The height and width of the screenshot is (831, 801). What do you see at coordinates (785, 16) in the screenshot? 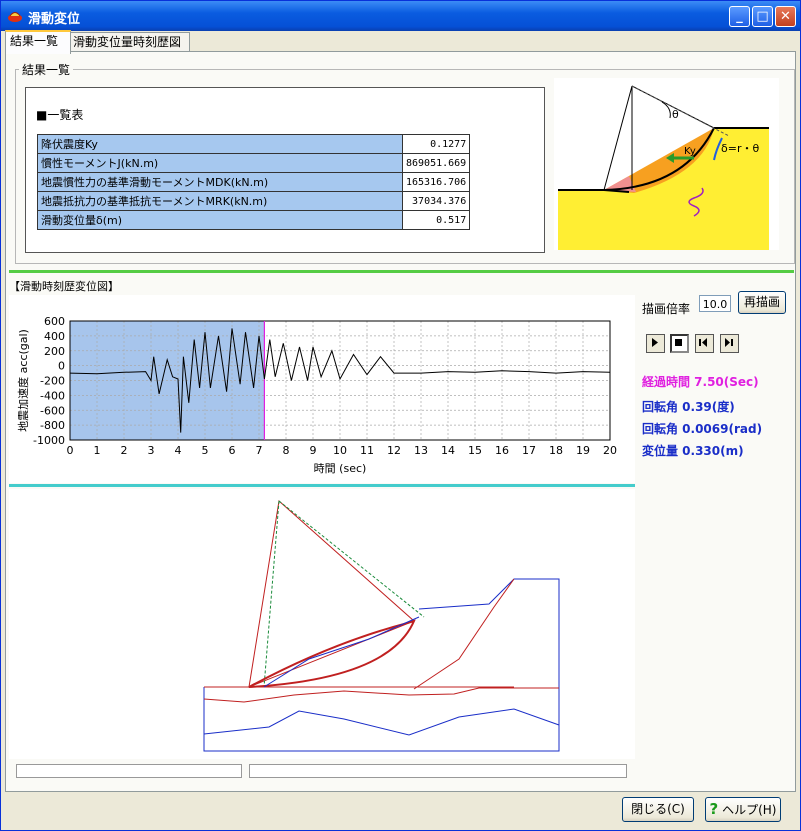
I see `close-window-button: ✕` at bounding box center [785, 16].